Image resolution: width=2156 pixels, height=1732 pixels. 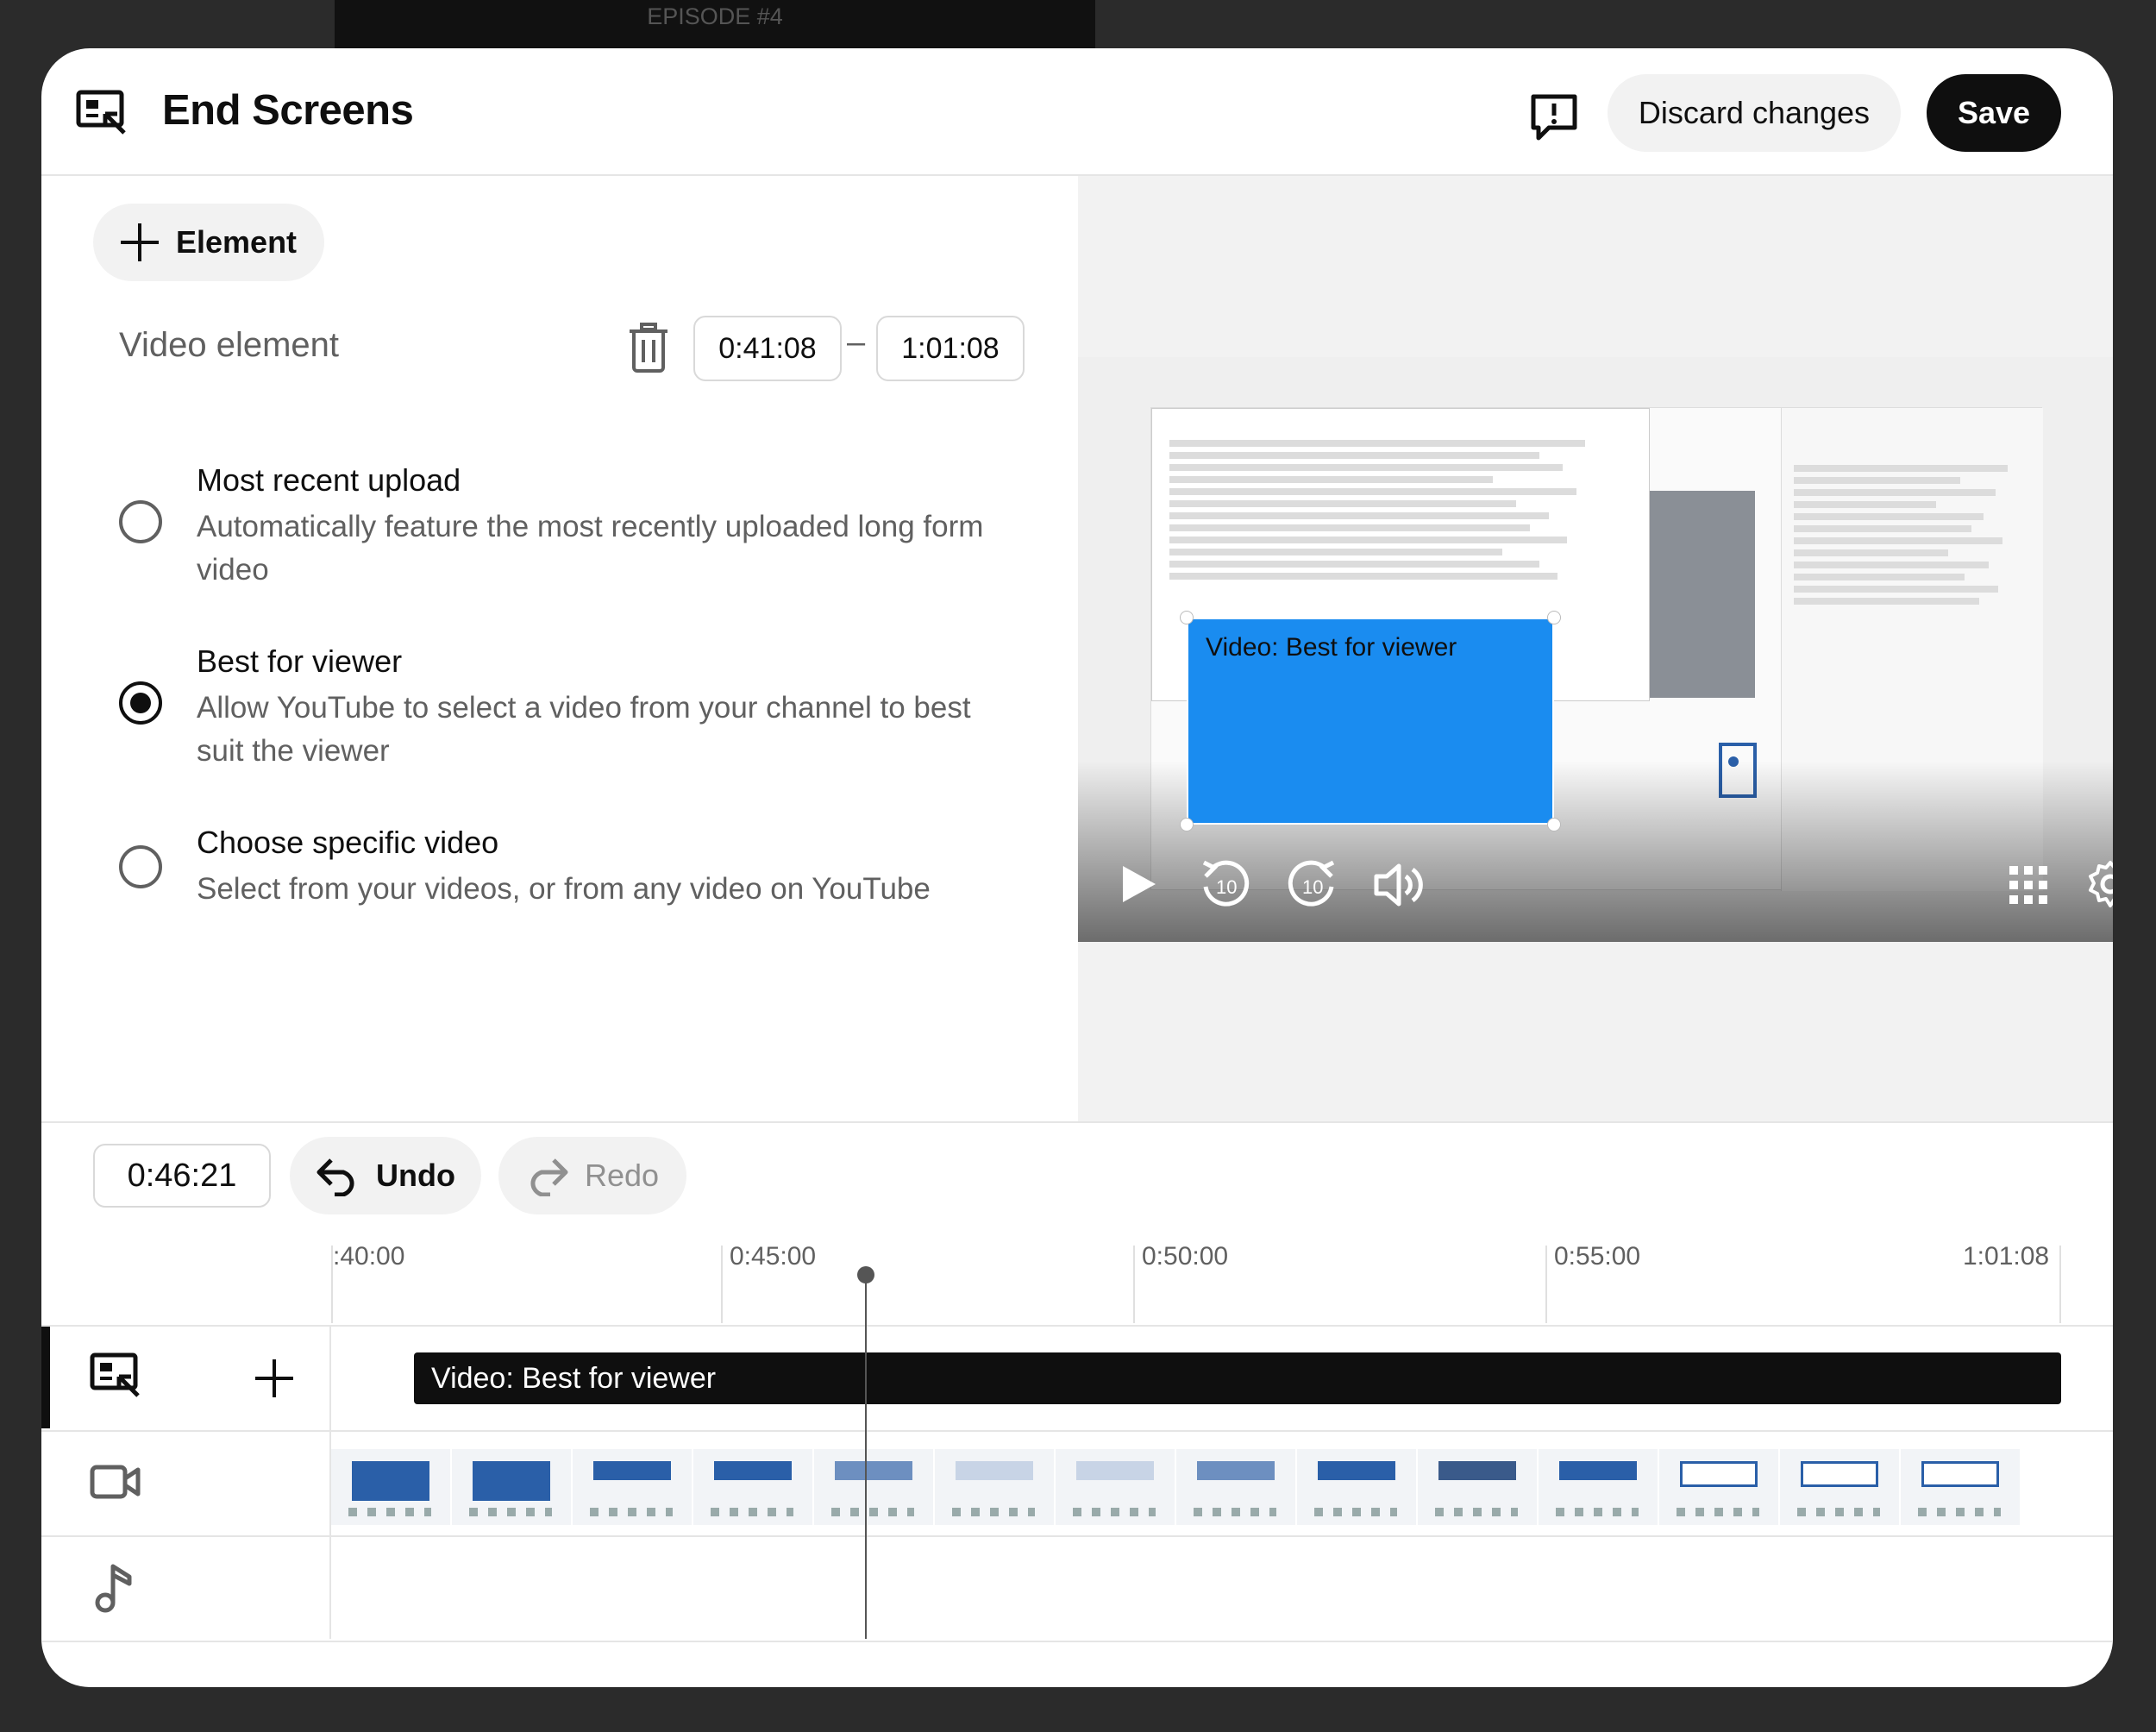 I want to click on plus-icon, so click(x=140, y=242).